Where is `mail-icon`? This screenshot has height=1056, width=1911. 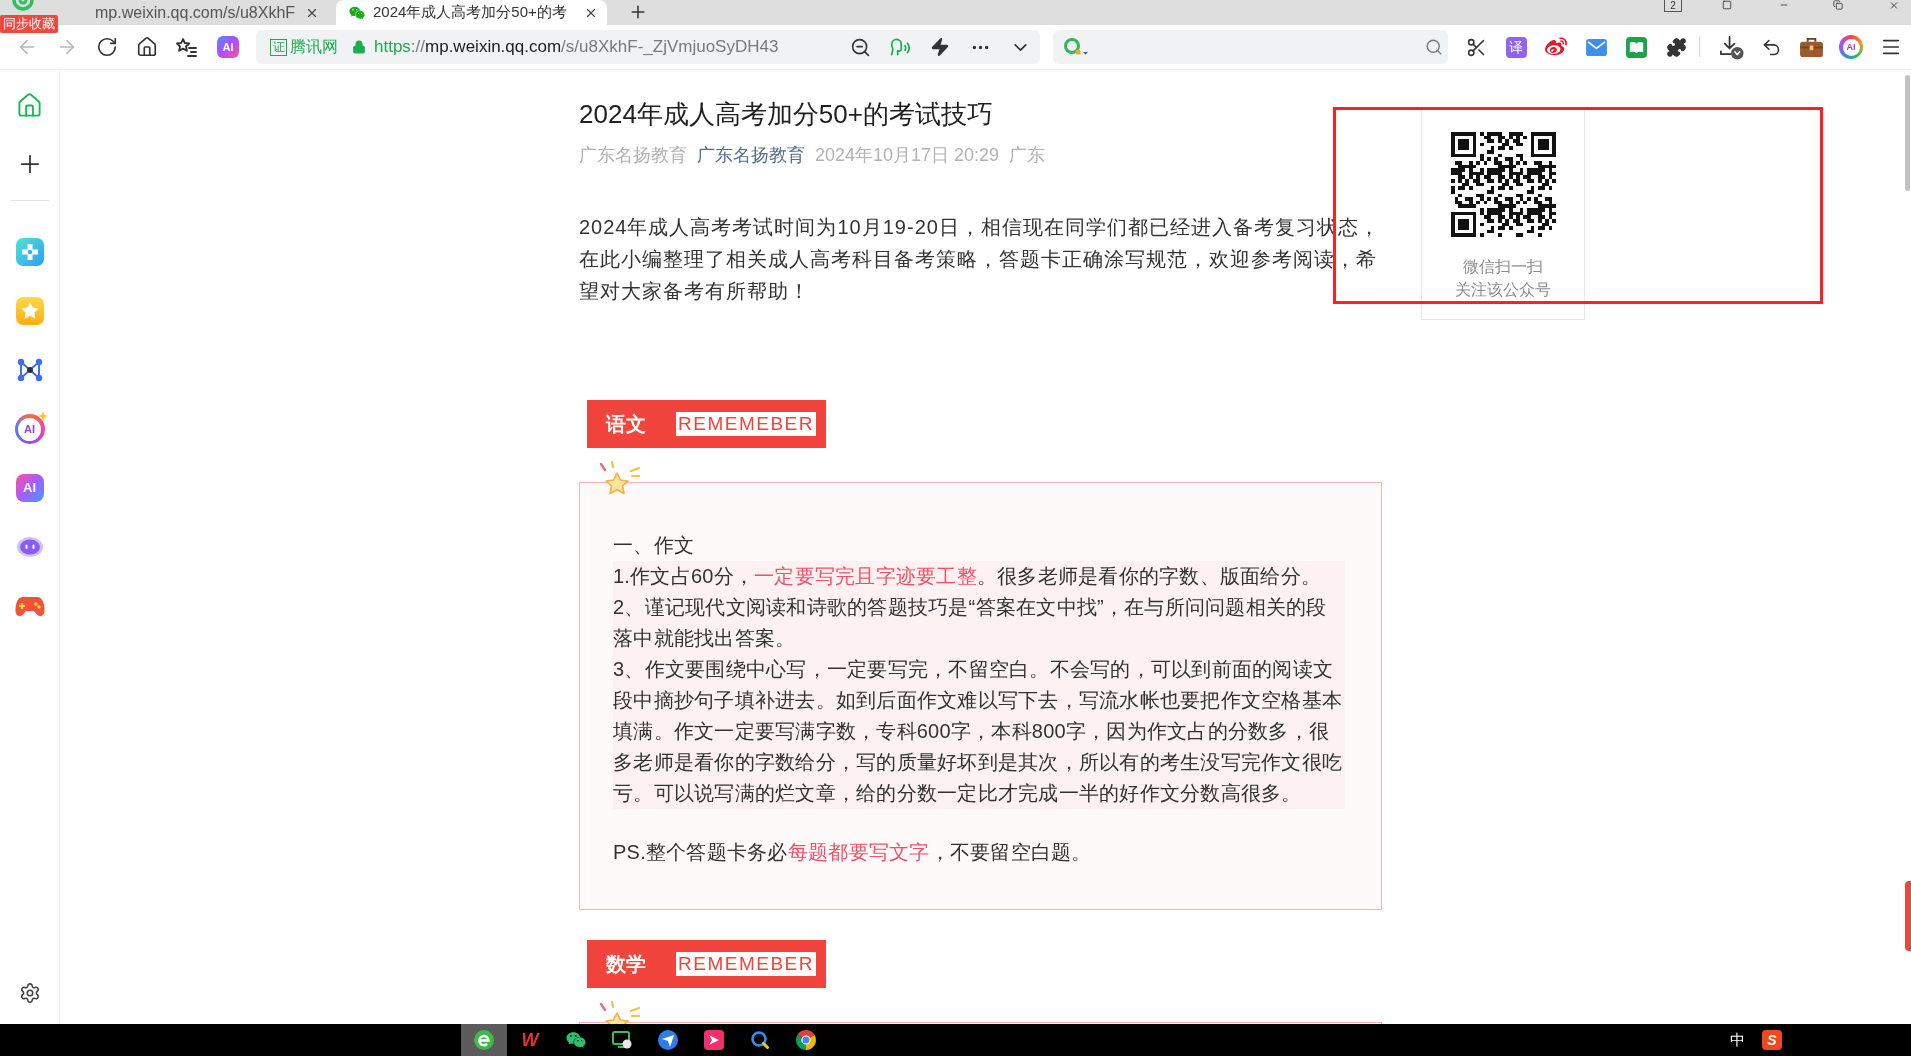
mail-icon is located at coordinates (1596, 47).